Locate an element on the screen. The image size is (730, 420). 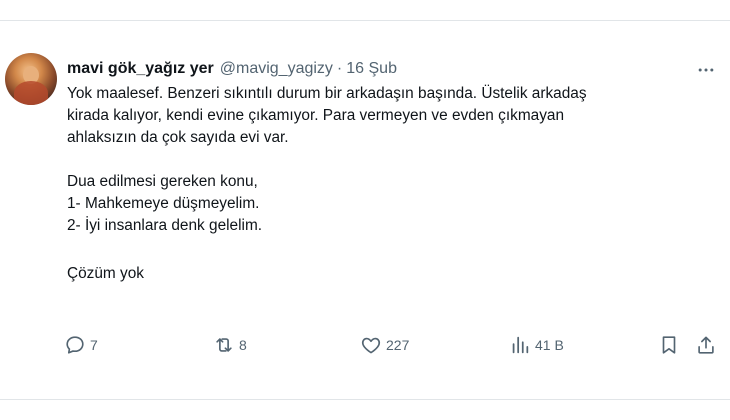
retweet-count: 8 is located at coordinates (243, 345).